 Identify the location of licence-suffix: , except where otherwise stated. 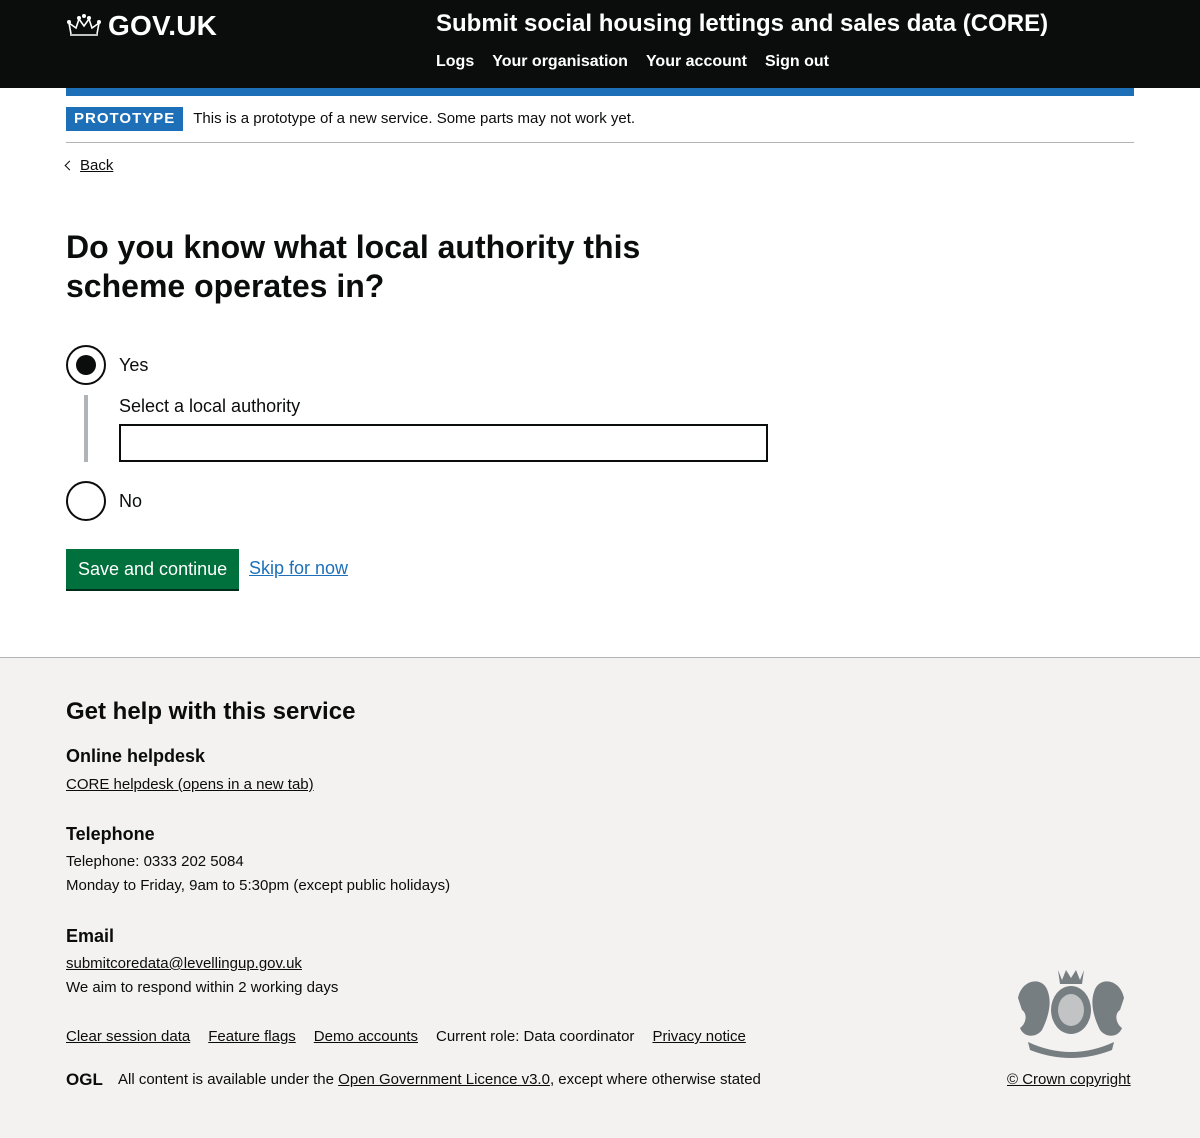
(655, 1079).